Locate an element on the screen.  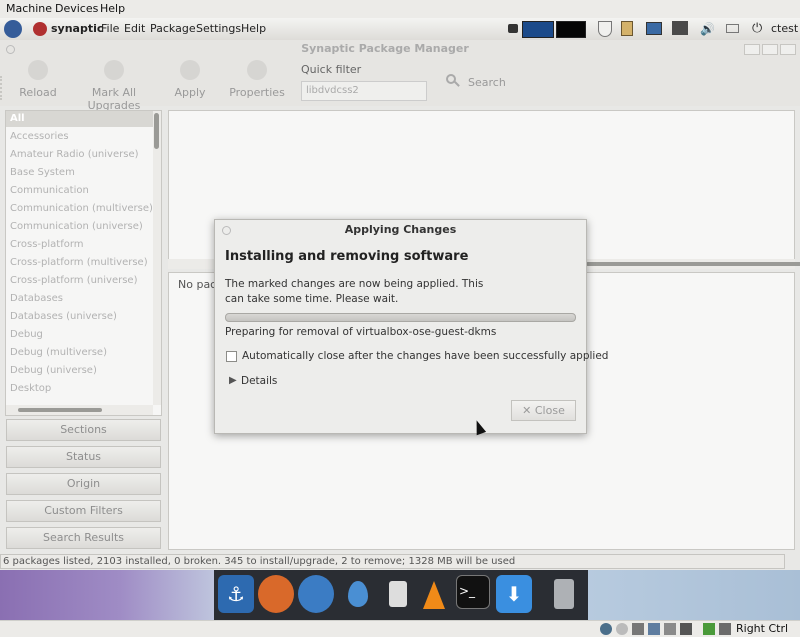
user-name: ctest is located at coordinates (784, 28).